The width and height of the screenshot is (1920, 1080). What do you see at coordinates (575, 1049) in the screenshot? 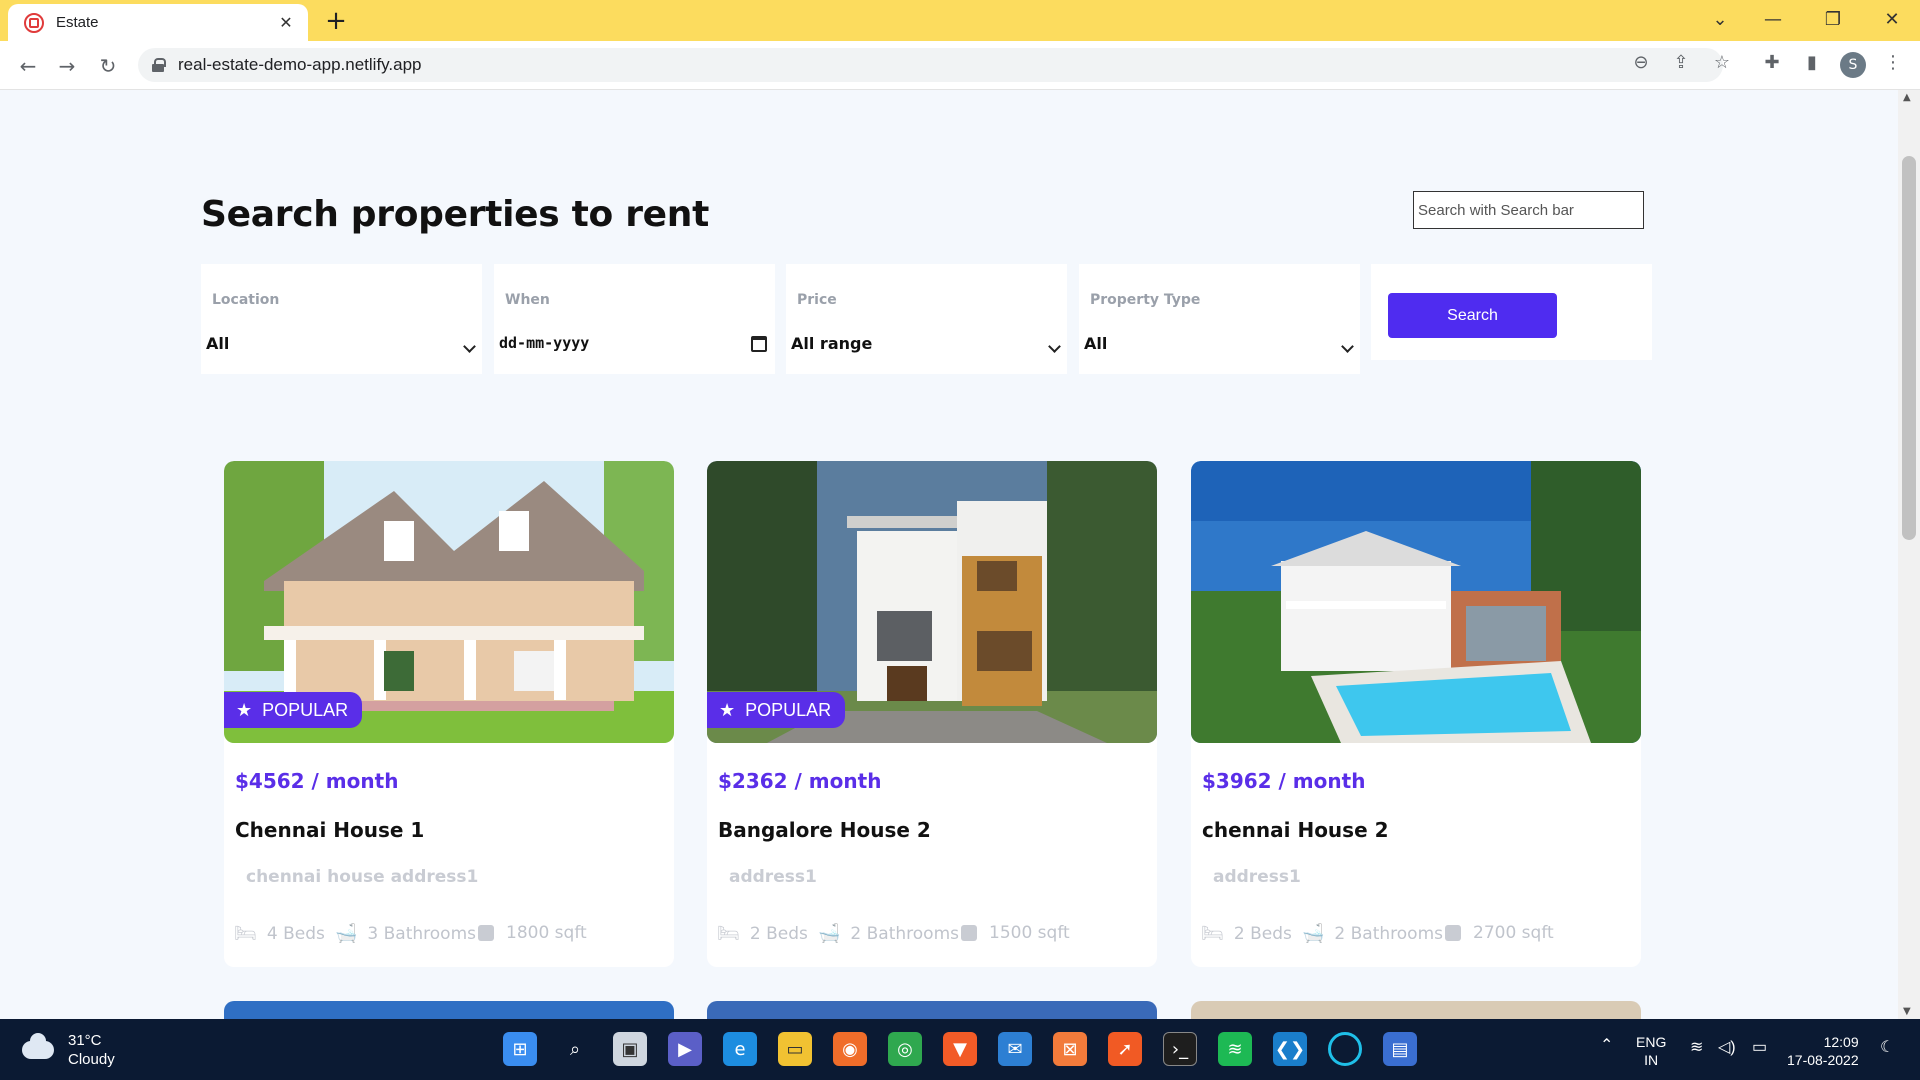
I see `search-icon: ⌕` at bounding box center [575, 1049].